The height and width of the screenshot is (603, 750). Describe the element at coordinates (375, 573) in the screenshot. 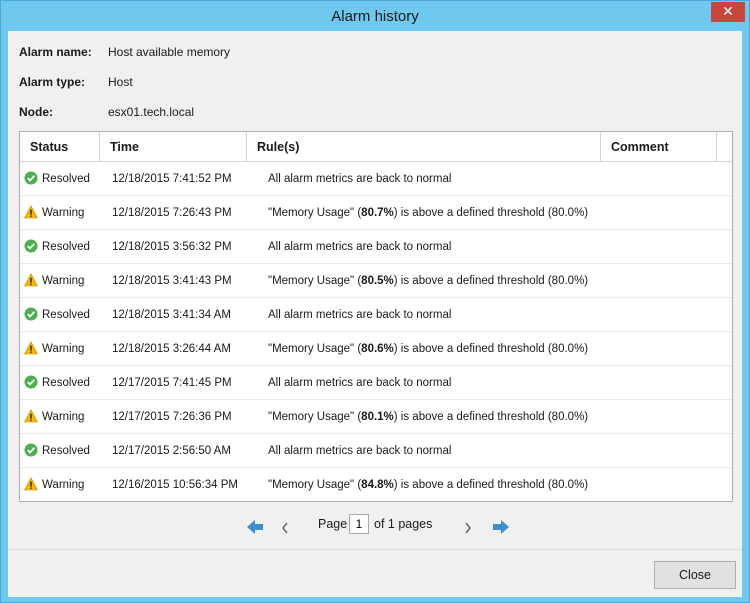

I see `dialog-button-bar: Close` at that location.